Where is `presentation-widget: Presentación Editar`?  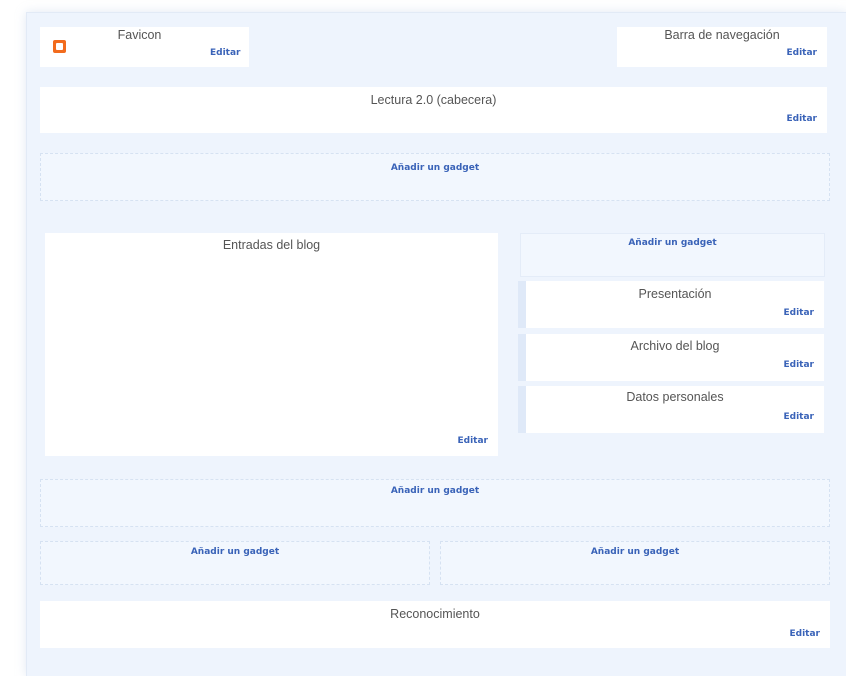 presentation-widget: Presentación Editar is located at coordinates (671, 304).